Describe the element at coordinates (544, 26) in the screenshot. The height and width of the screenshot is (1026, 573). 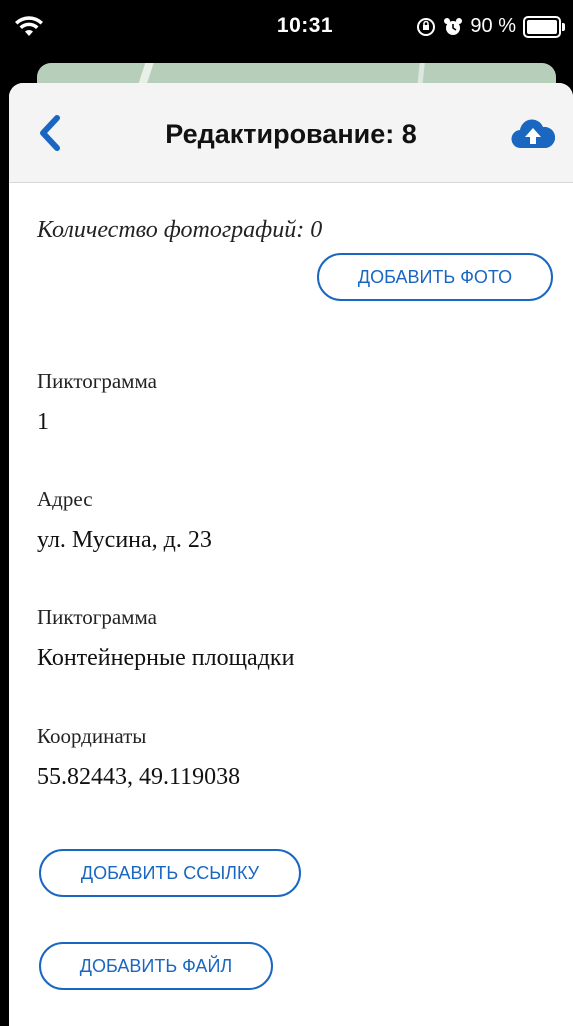
I see `battery-icon` at that location.